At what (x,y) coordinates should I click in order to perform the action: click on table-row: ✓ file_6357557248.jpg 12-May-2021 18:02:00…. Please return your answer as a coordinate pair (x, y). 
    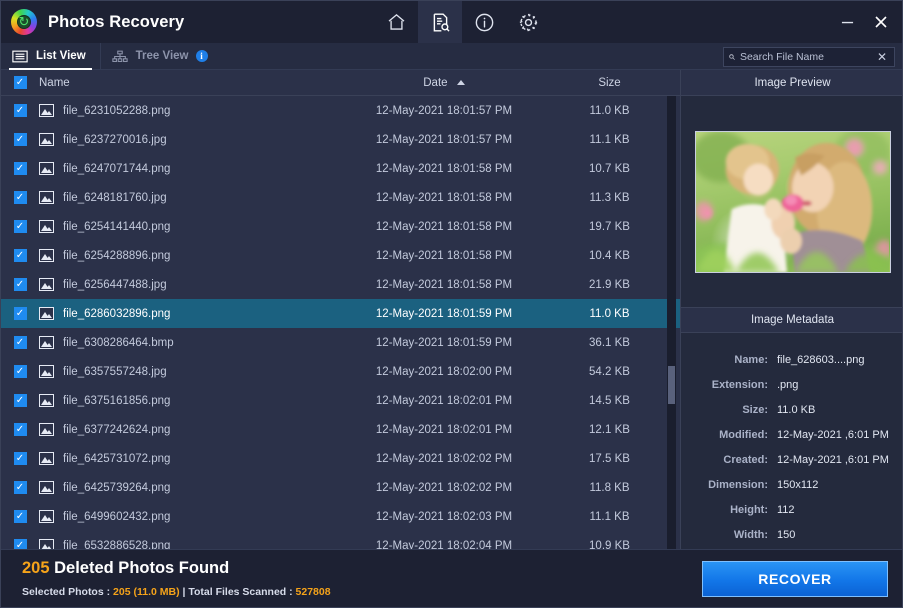
    Looking at the image, I should click on (340, 371).